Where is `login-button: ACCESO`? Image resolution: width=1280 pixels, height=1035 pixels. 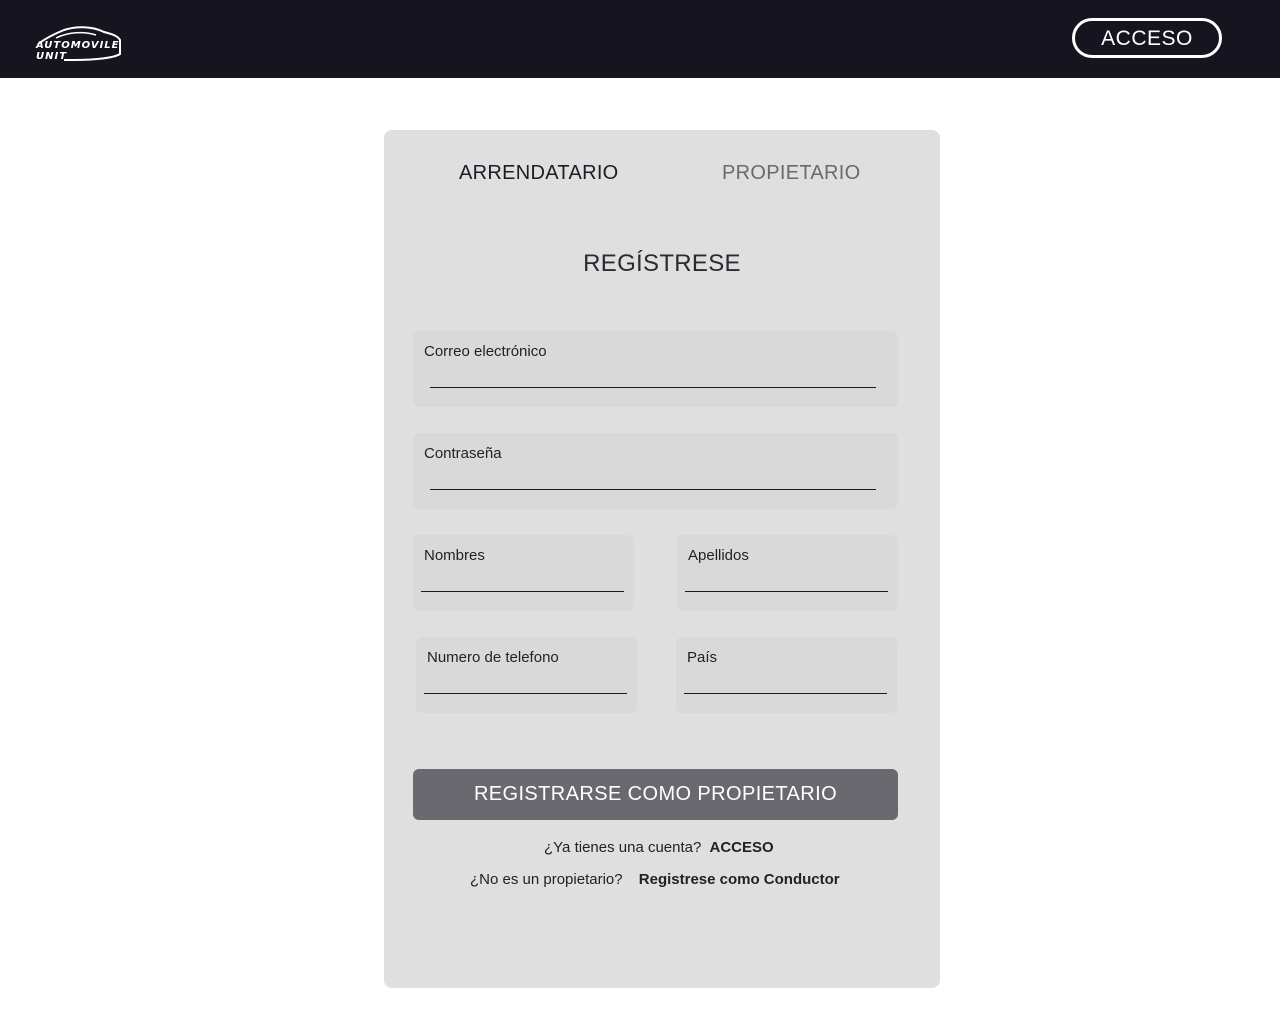
login-button: ACCESO is located at coordinates (1147, 38).